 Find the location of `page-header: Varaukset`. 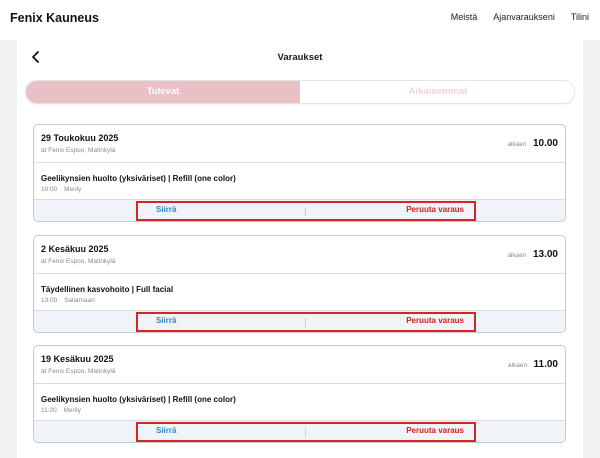

page-header: Varaukset is located at coordinates (300, 57).